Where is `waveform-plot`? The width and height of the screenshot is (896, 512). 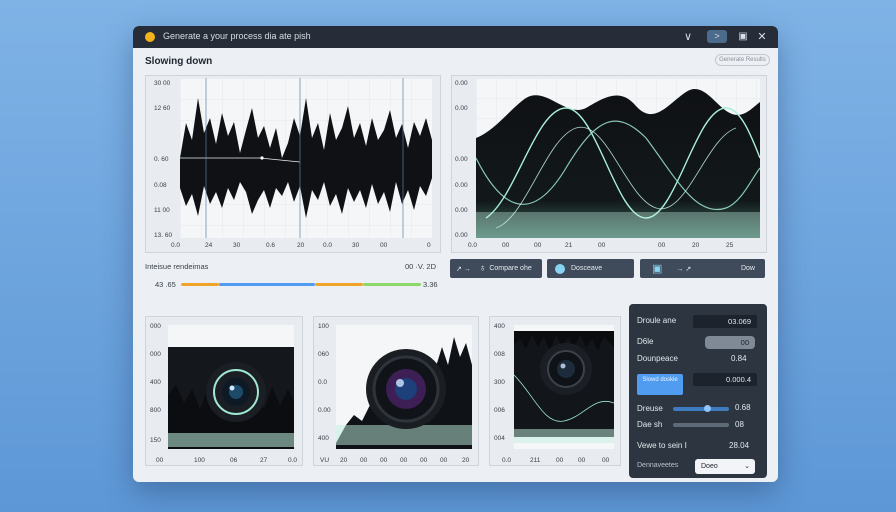
waveform-plot is located at coordinates (306, 158).